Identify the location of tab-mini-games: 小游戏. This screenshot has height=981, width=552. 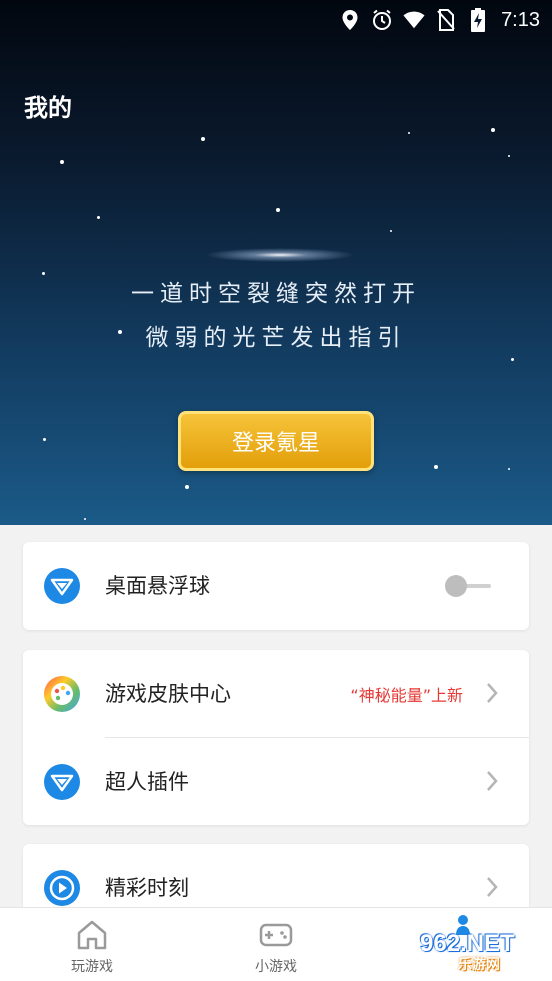
(276, 944).